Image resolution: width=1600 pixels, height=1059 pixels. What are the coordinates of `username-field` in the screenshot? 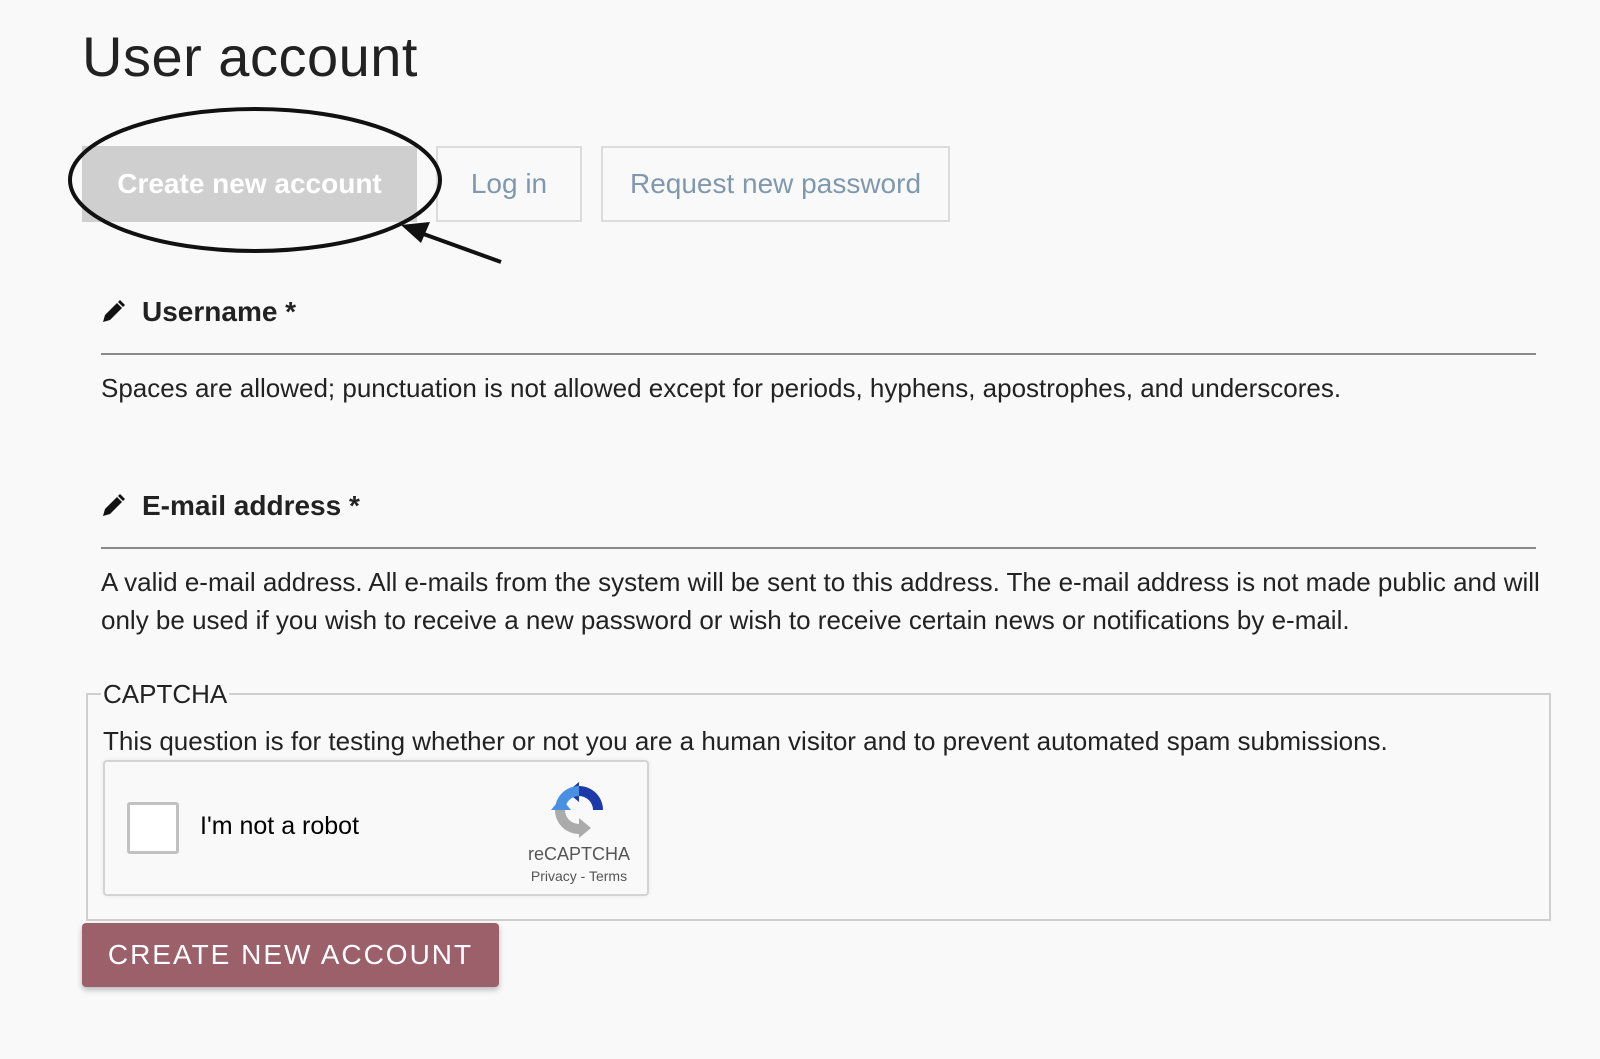 It's located at (818, 354).